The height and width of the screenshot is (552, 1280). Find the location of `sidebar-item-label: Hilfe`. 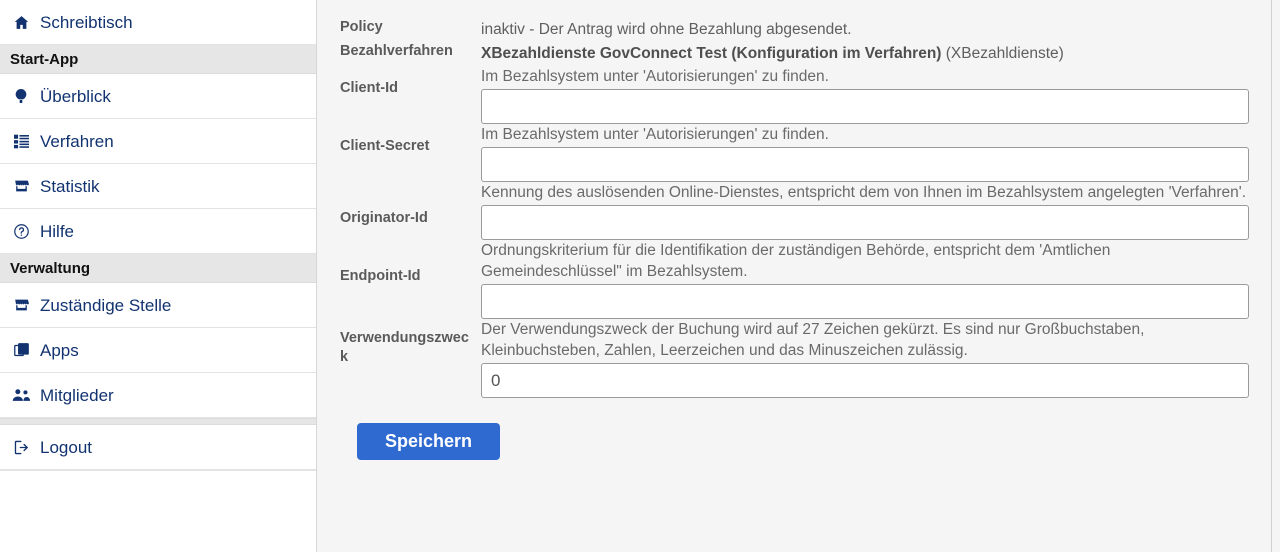

sidebar-item-label: Hilfe is located at coordinates (57, 231).